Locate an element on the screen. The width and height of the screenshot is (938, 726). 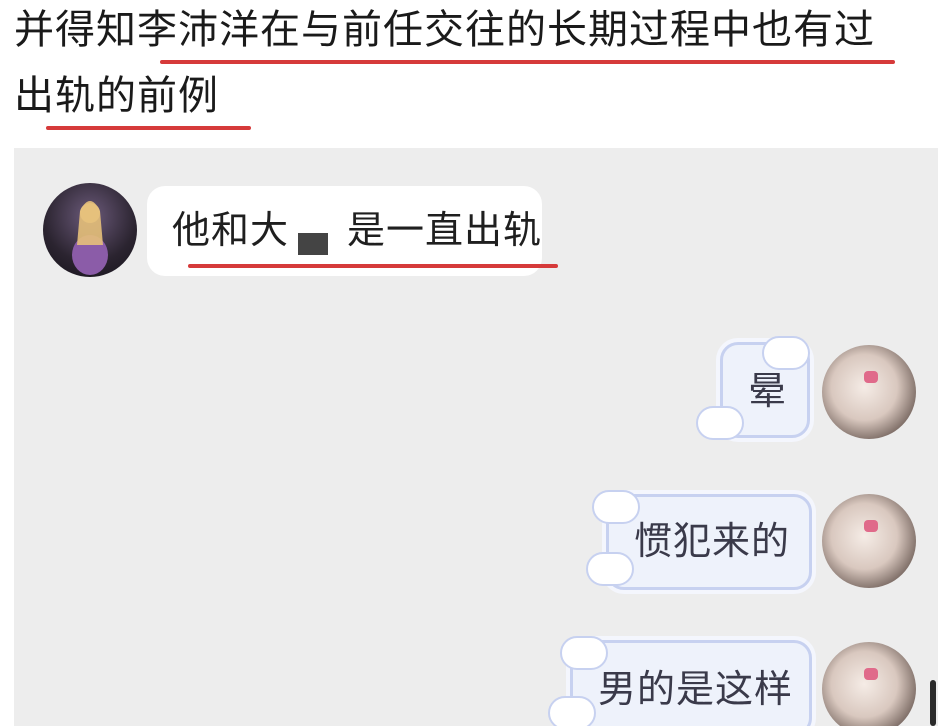
message-text-right-3: 男的是这样 is located at coordinates (696, 689).